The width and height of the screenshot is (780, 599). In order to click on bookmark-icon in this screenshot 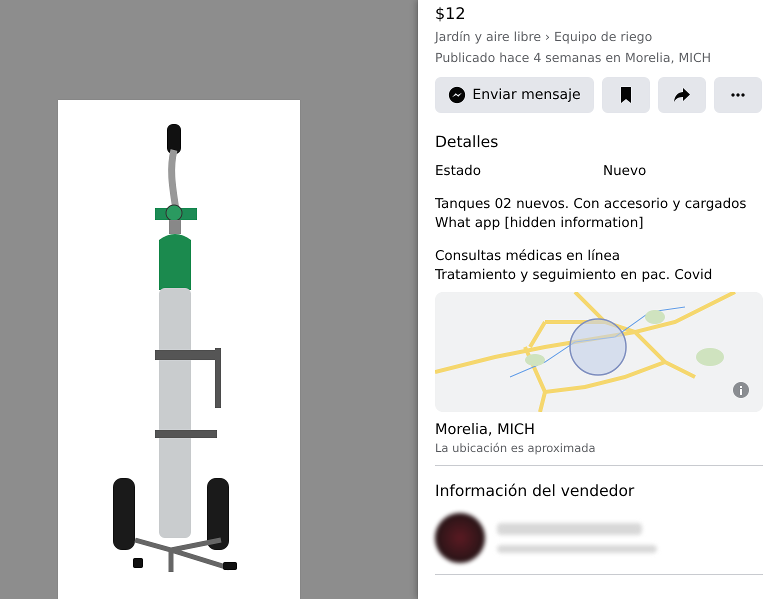, I will do `click(626, 95)`.